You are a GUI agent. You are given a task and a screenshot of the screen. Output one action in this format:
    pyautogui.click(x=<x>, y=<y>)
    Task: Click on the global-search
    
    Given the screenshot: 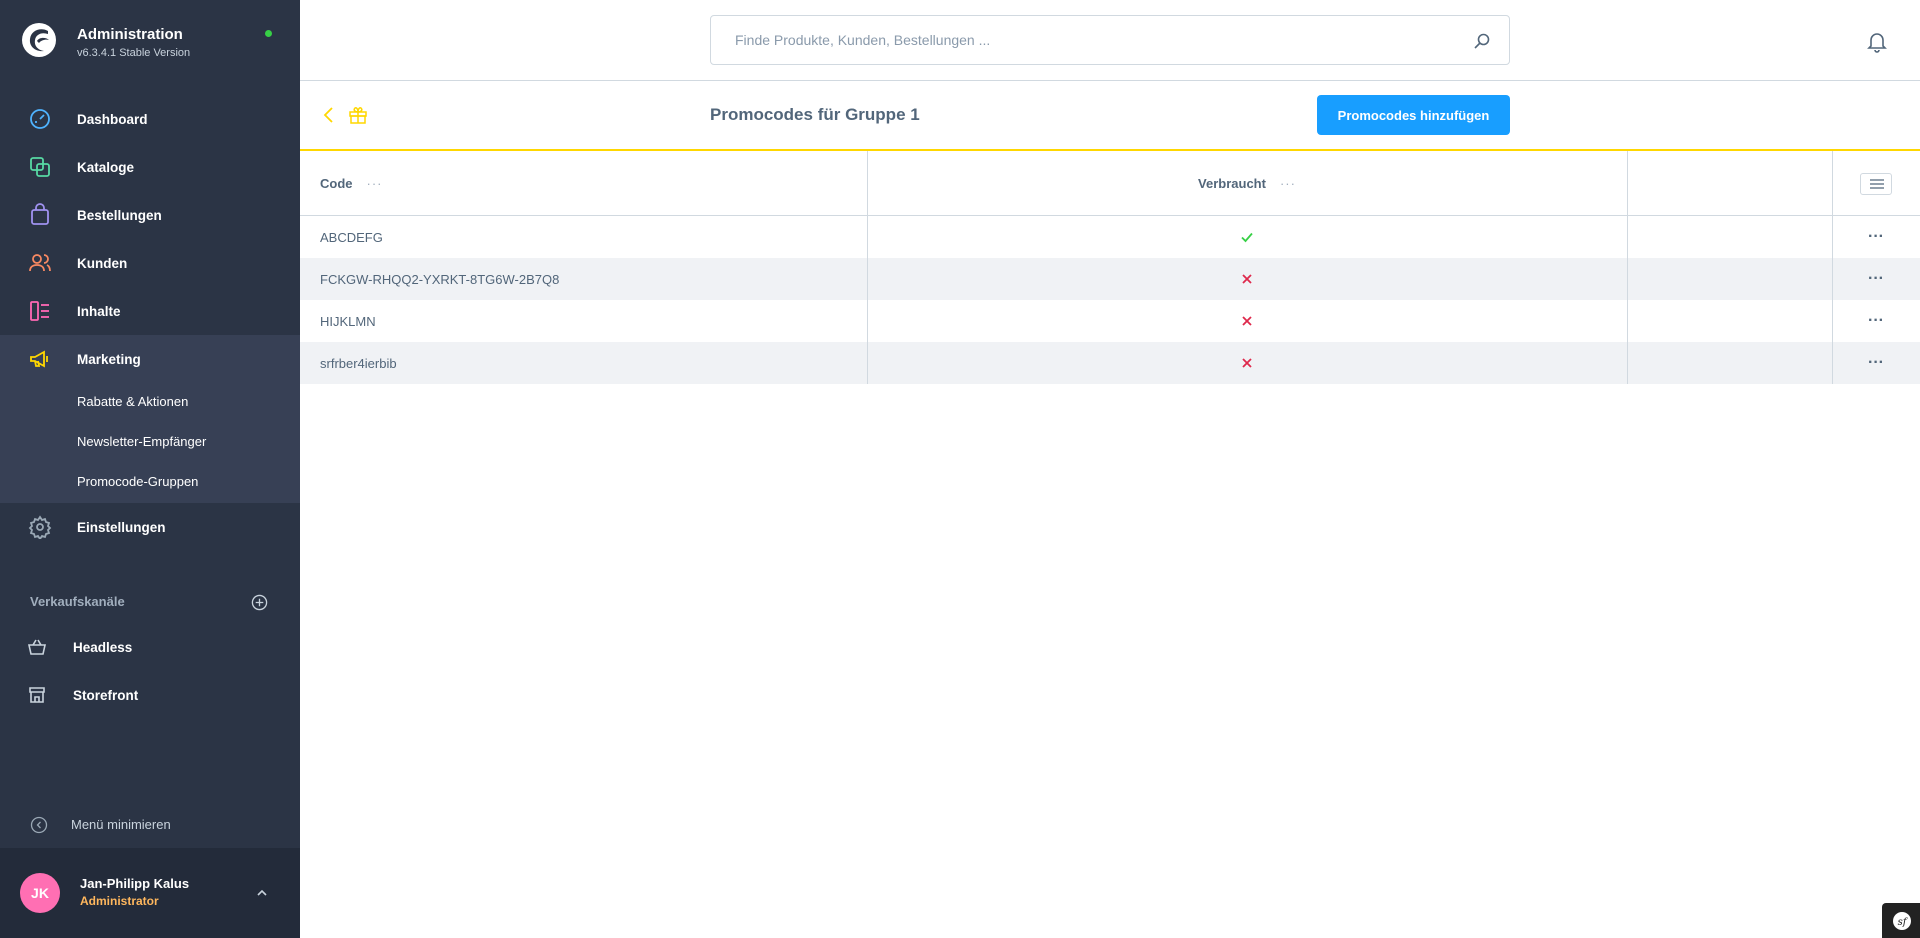 What is the action you would take?
    pyautogui.click(x=1110, y=40)
    